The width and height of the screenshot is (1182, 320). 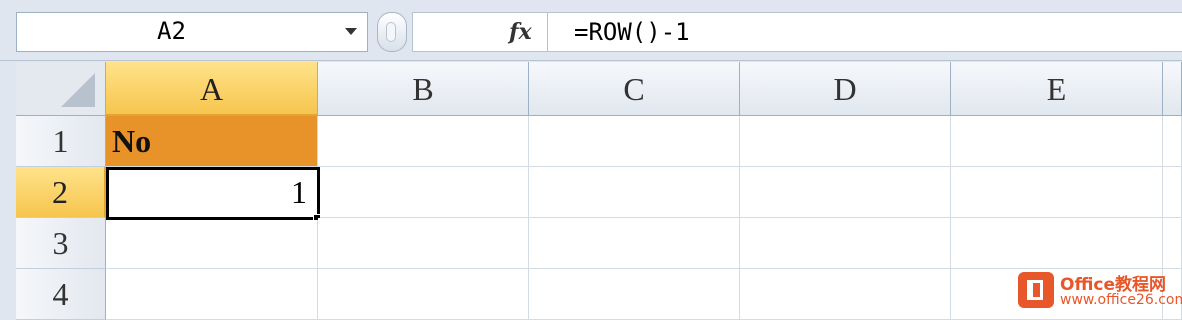 What do you see at coordinates (865, 32) in the screenshot?
I see `formula-input: =ROW()-1` at bounding box center [865, 32].